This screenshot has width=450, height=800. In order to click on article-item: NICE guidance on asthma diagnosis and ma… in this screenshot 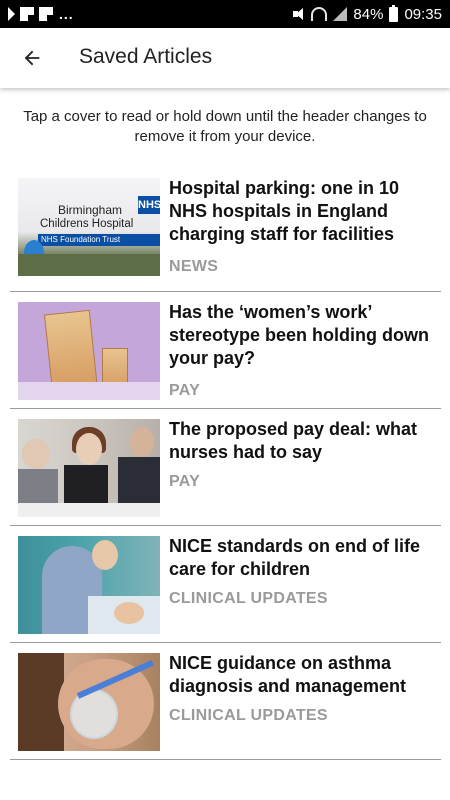, I will do `click(225, 701)`.